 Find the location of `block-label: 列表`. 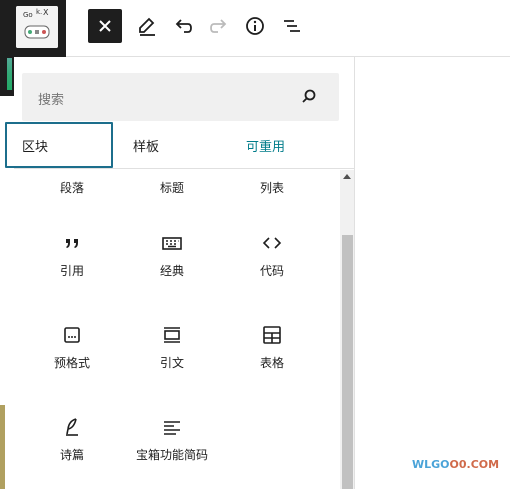

block-label: 列表 is located at coordinates (271, 188).